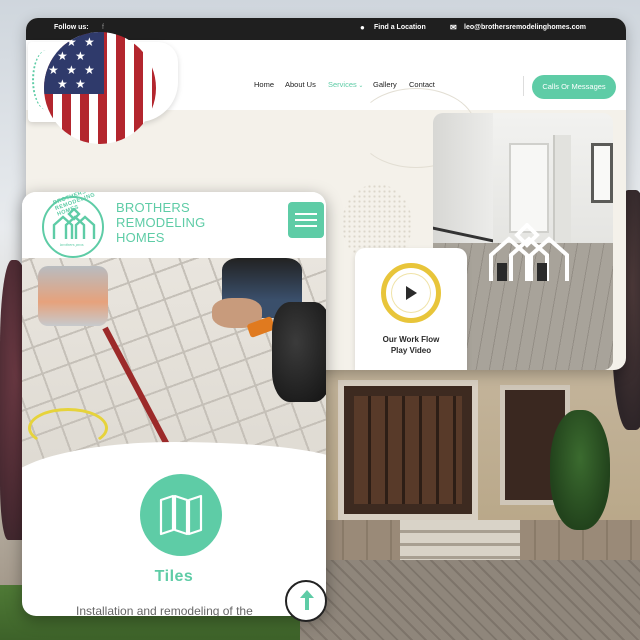 The image size is (640, 640). I want to click on arrow-up-icon-stem, so click(307, 603).